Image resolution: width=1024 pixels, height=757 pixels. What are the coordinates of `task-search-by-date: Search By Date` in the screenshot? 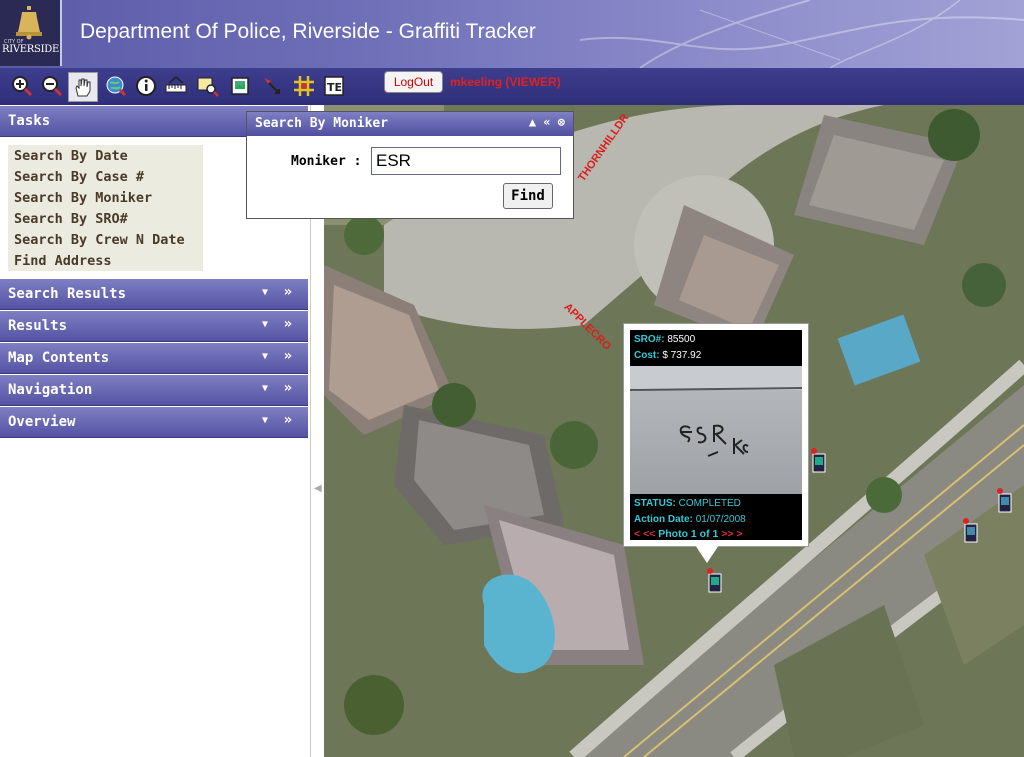 It's located at (71, 156).